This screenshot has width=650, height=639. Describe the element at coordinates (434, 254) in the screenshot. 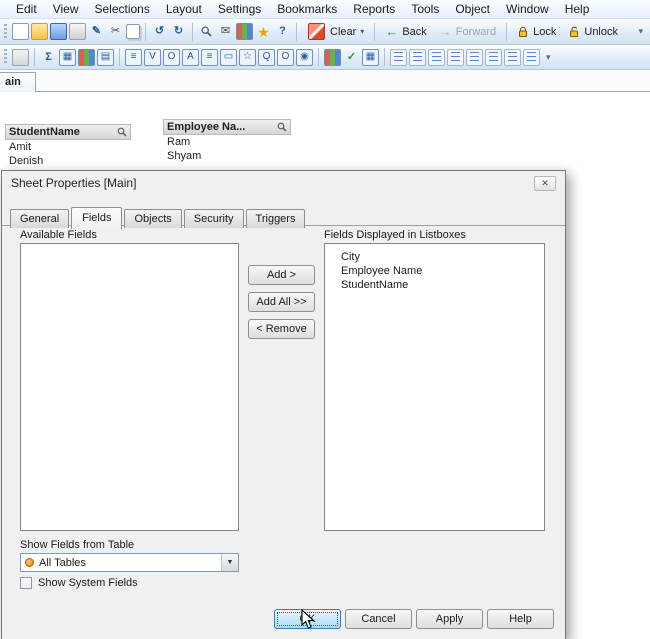

I see `list-item: City` at that location.